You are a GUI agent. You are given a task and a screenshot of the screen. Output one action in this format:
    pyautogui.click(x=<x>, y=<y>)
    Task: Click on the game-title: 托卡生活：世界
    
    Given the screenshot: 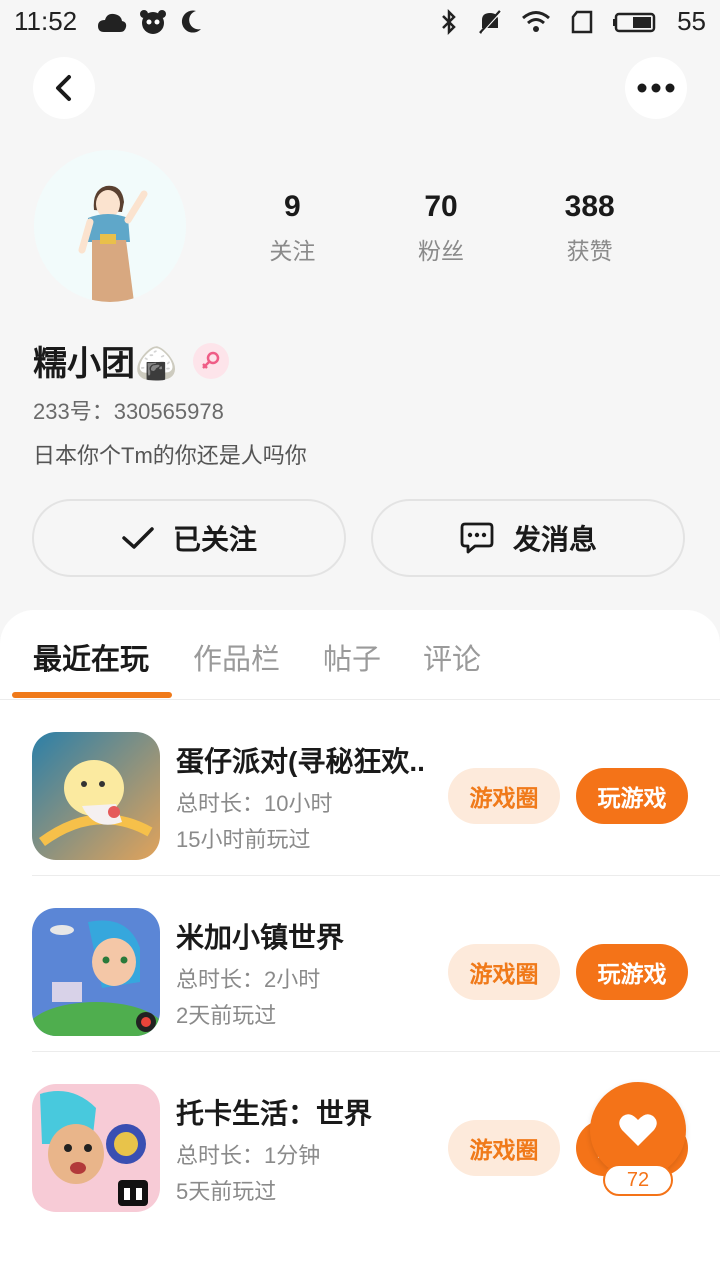 What is the action you would take?
    pyautogui.click(x=274, y=1113)
    